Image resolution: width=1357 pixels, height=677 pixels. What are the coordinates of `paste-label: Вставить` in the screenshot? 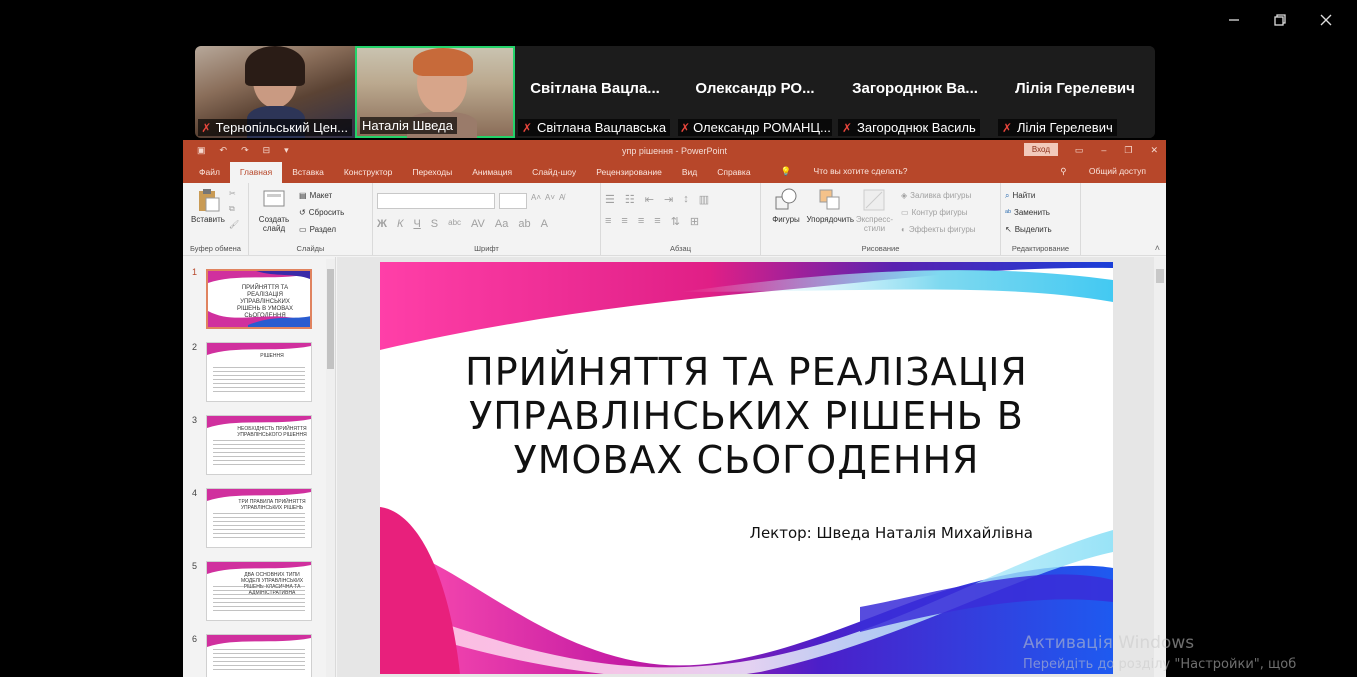 It's located at (208, 219).